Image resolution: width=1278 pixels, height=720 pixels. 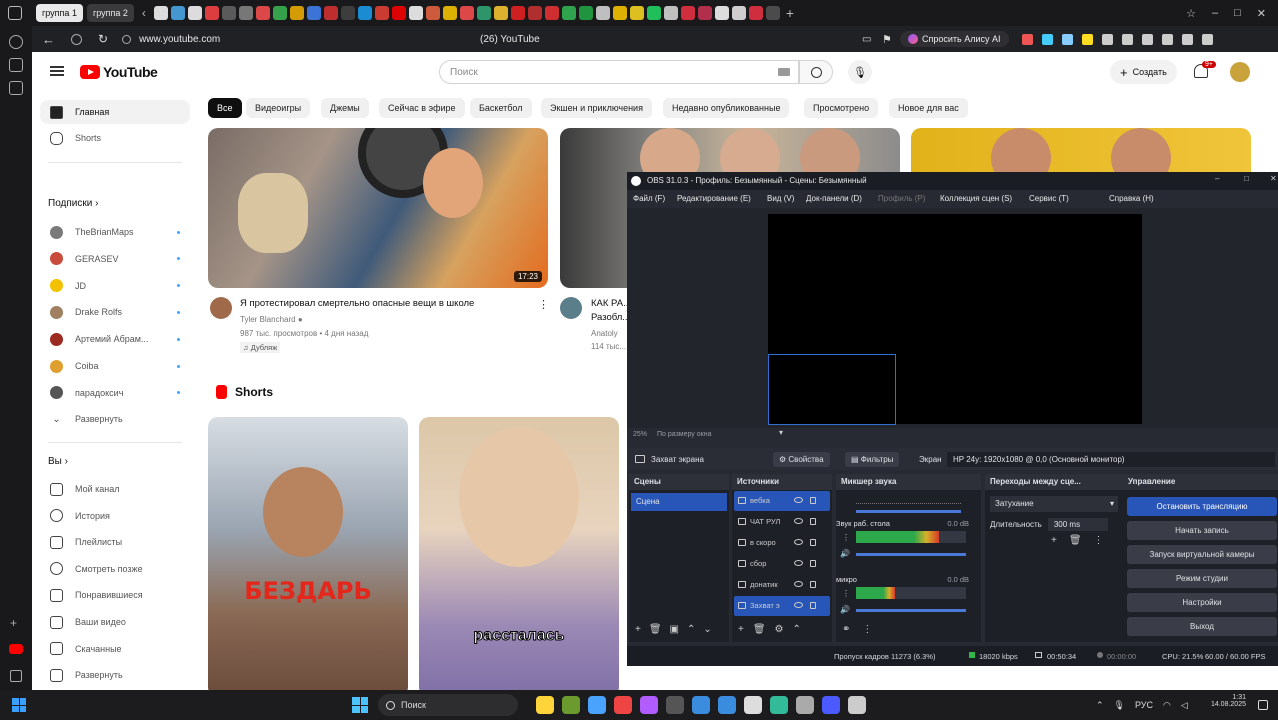 I want to click on sidebar-item-channel: Мой канал, so click(x=115, y=489).